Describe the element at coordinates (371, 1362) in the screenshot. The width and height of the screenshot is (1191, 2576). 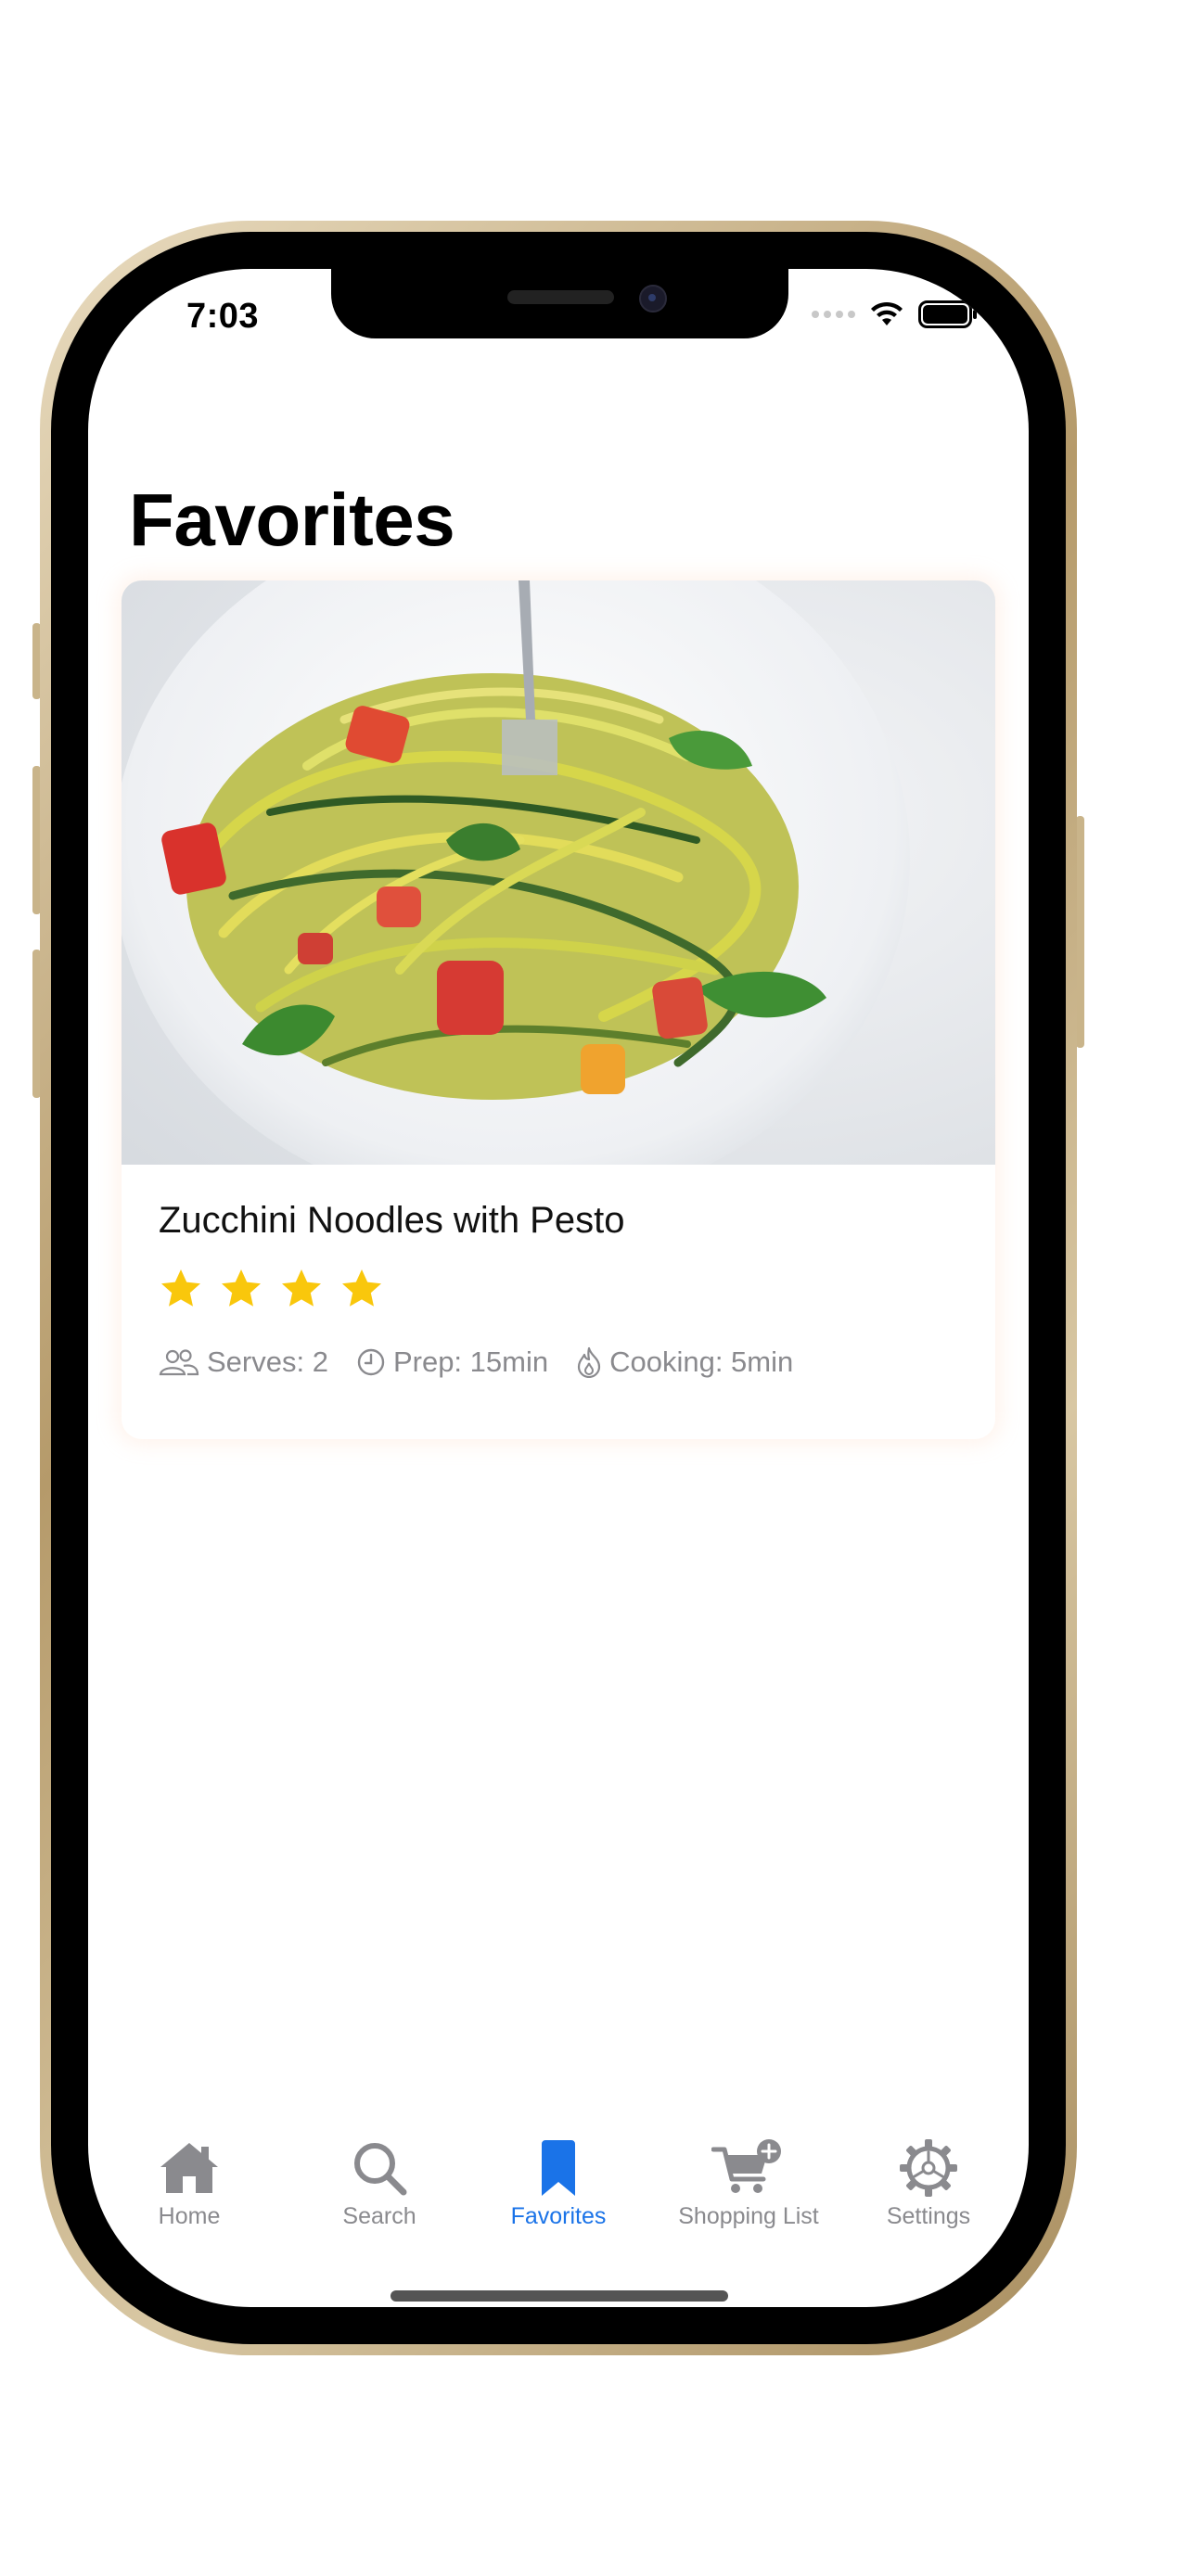
I see `clock-icon` at that location.